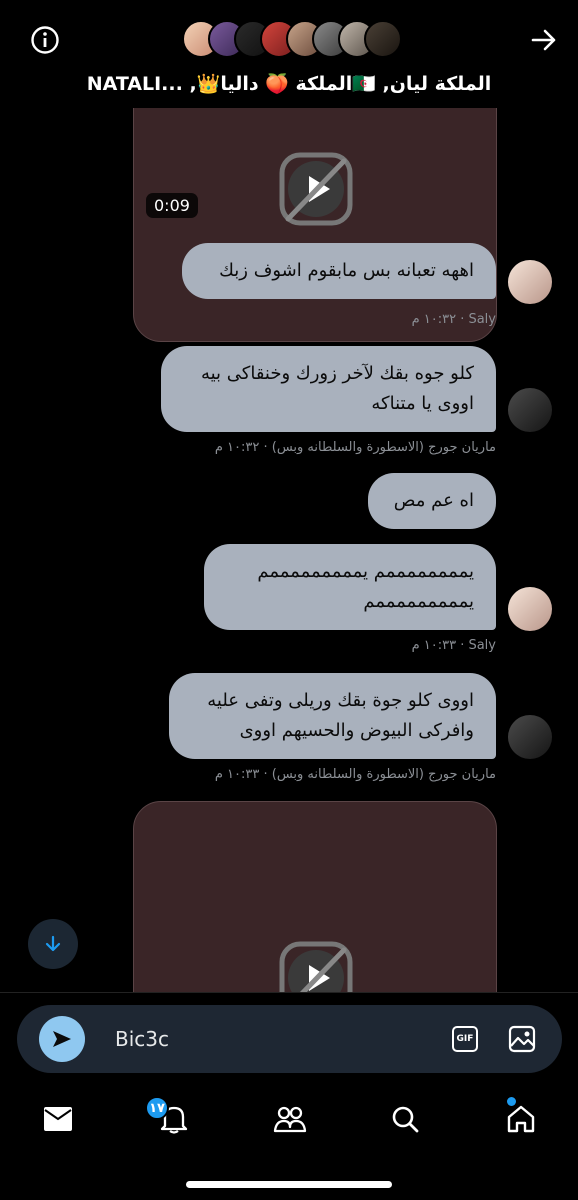 This screenshot has width=578, height=1200. What do you see at coordinates (157, 1108) in the screenshot?
I see `notification-badge: ١٧` at bounding box center [157, 1108].